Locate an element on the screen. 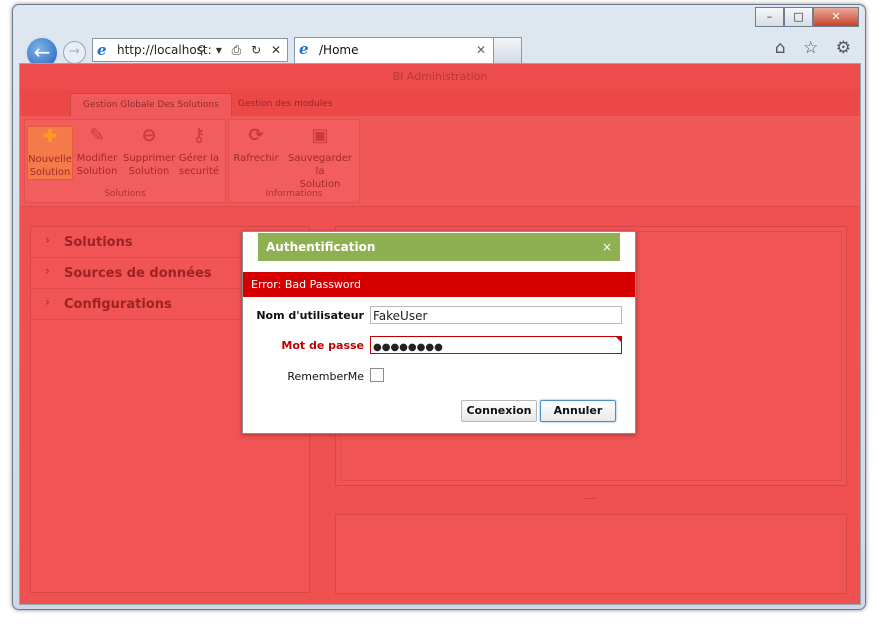  annuler-button: Annuler is located at coordinates (578, 411).